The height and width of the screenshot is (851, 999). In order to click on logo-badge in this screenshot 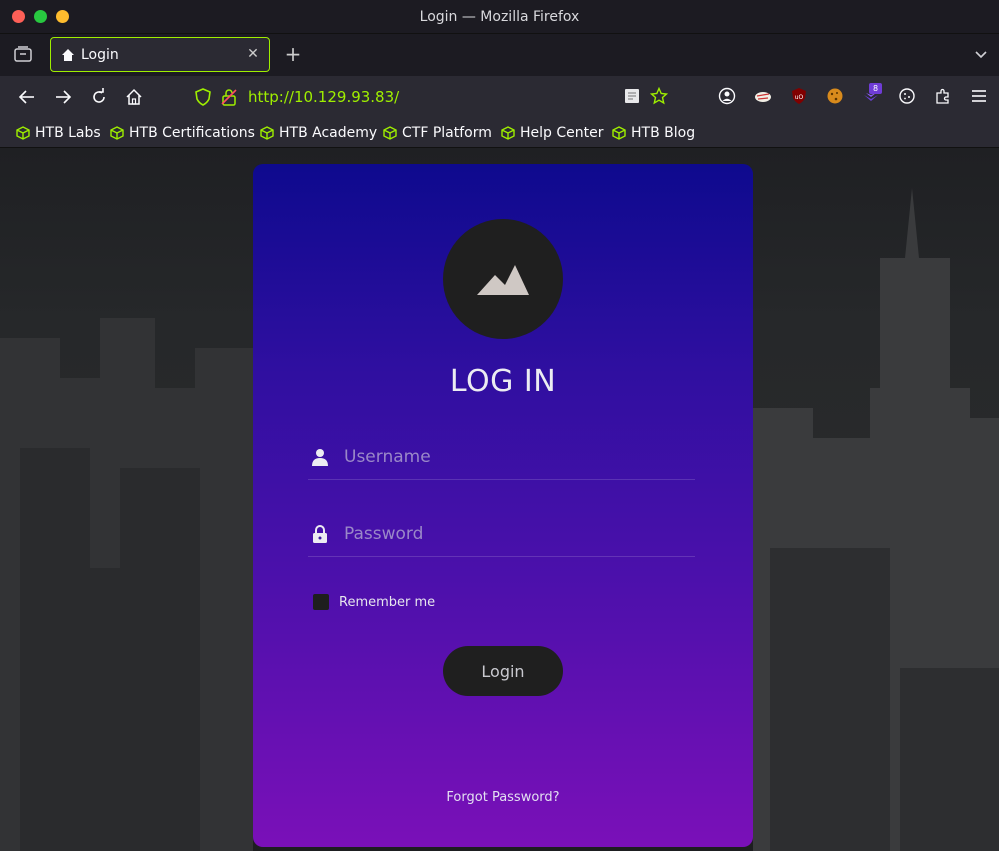, I will do `click(503, 279)`.